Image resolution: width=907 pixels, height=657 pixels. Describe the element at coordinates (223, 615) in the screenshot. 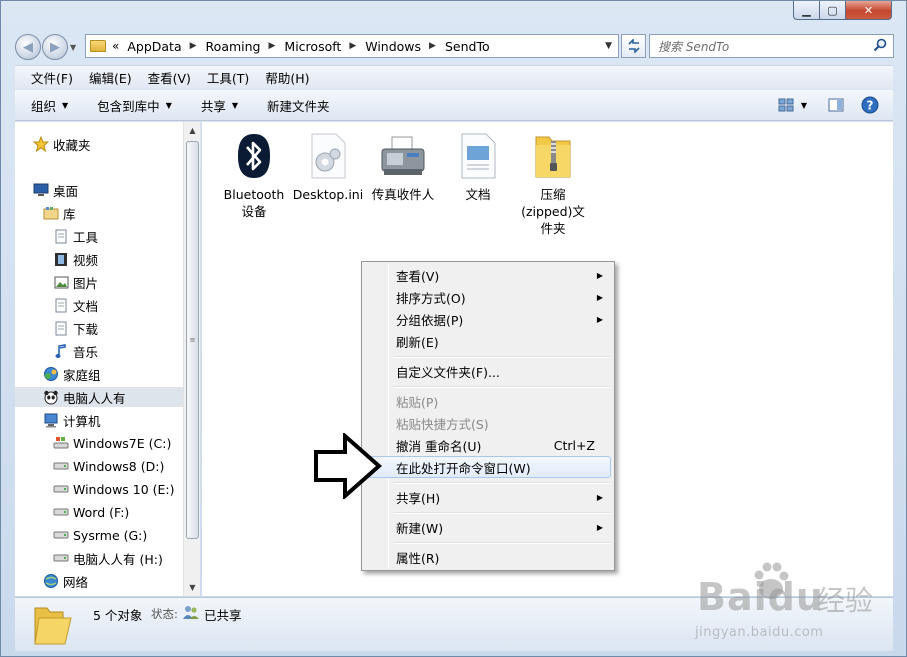

I see `state-value: 已共享` at that location.